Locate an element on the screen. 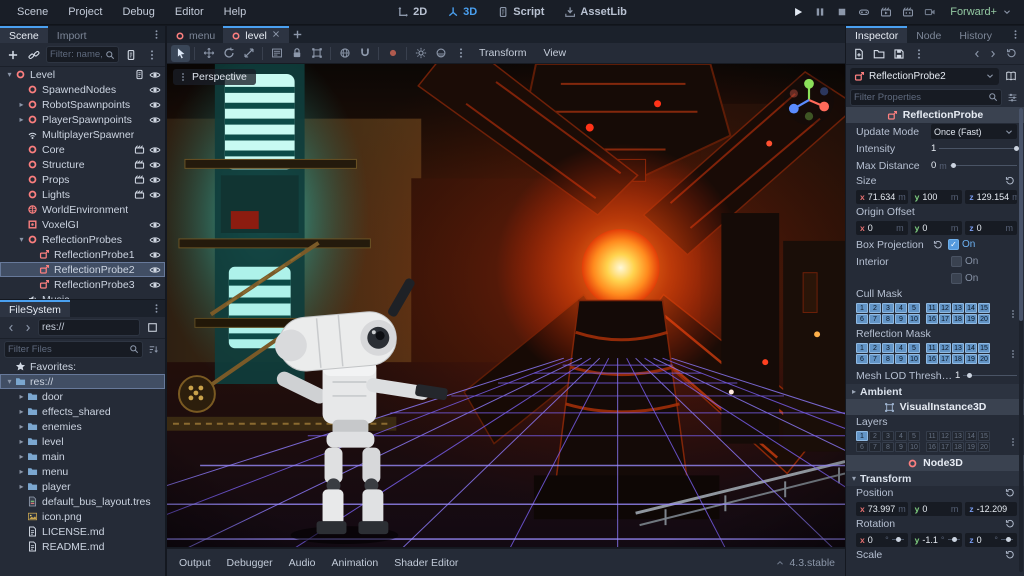 Image resolution: width=1024 pixels, height=576 pixels. version-info: 4.3.stable is located at coordinates (808, 563).